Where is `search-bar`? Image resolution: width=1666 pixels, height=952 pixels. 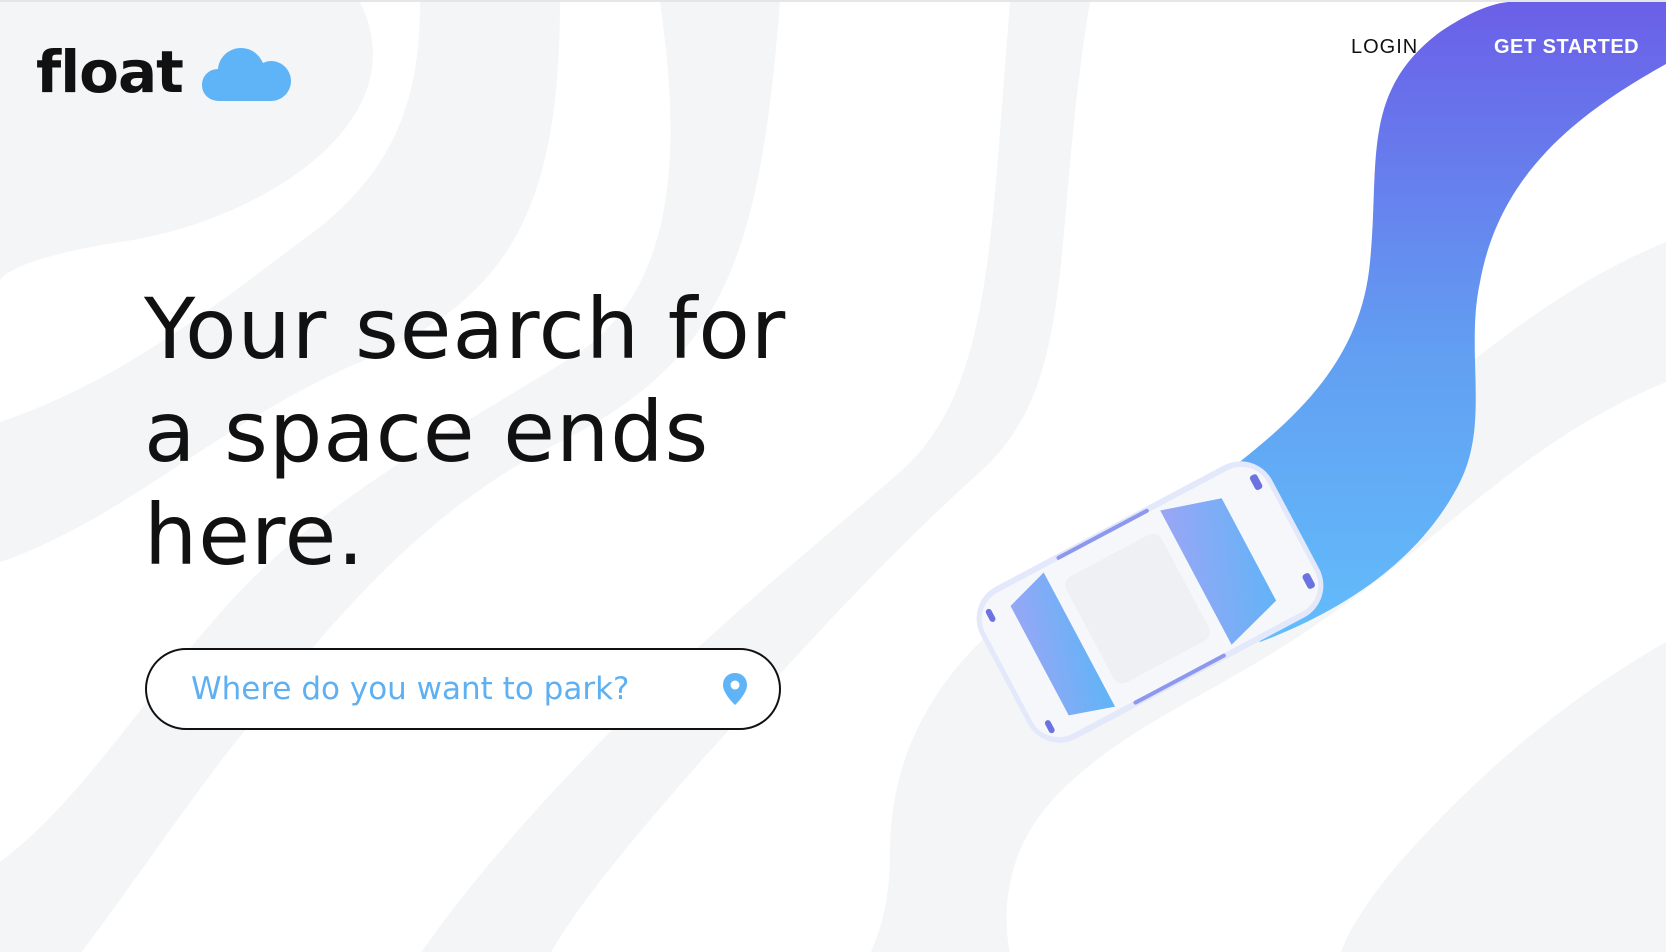 search-bar is located at coordinates (463, 689).